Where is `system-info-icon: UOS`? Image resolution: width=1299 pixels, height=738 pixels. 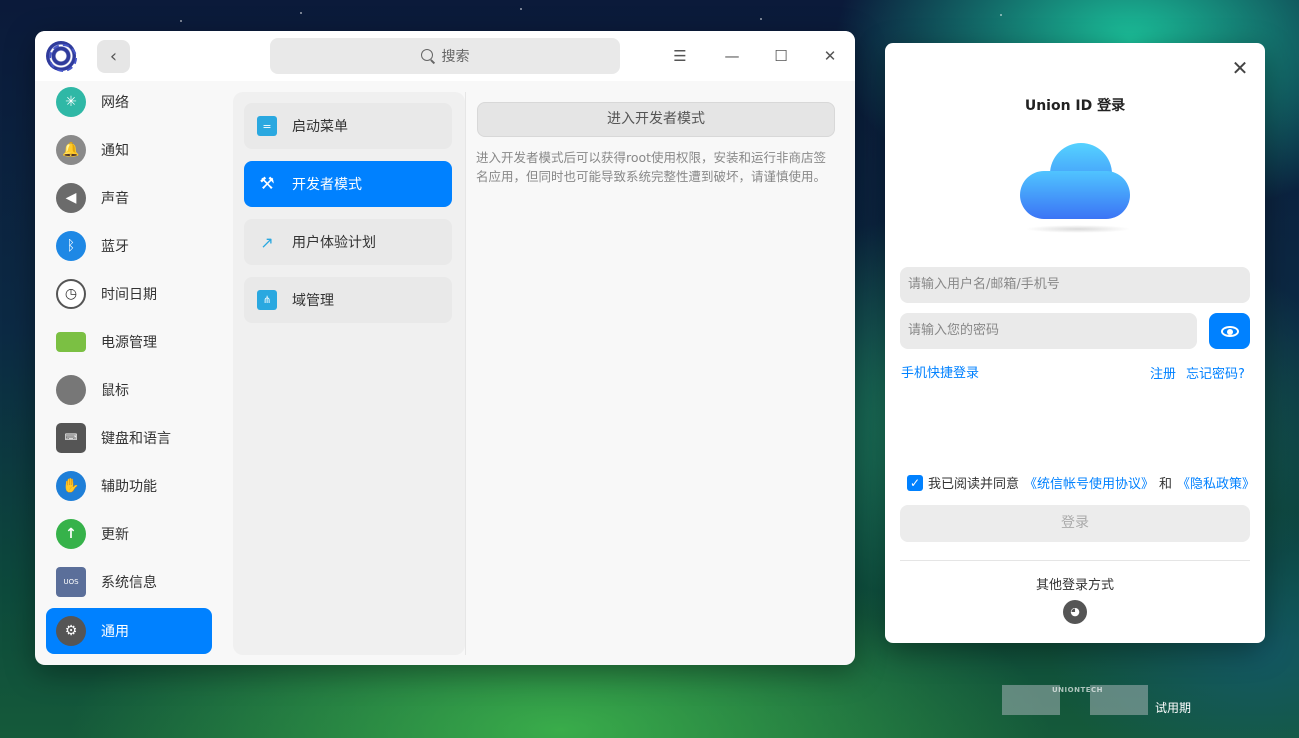 system-info-icon: UOS is located at coordinates (71, 582).